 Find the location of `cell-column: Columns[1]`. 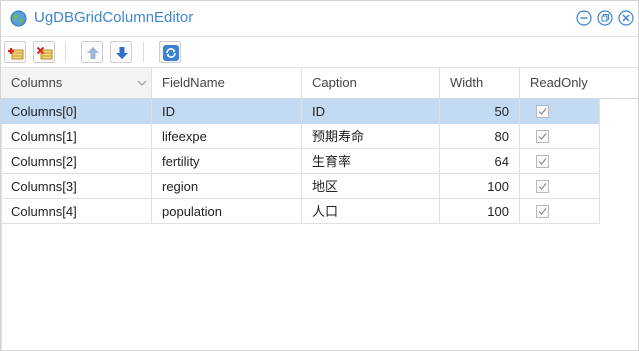

cell-column: Columns[1] is located at coordinates (76, 136).